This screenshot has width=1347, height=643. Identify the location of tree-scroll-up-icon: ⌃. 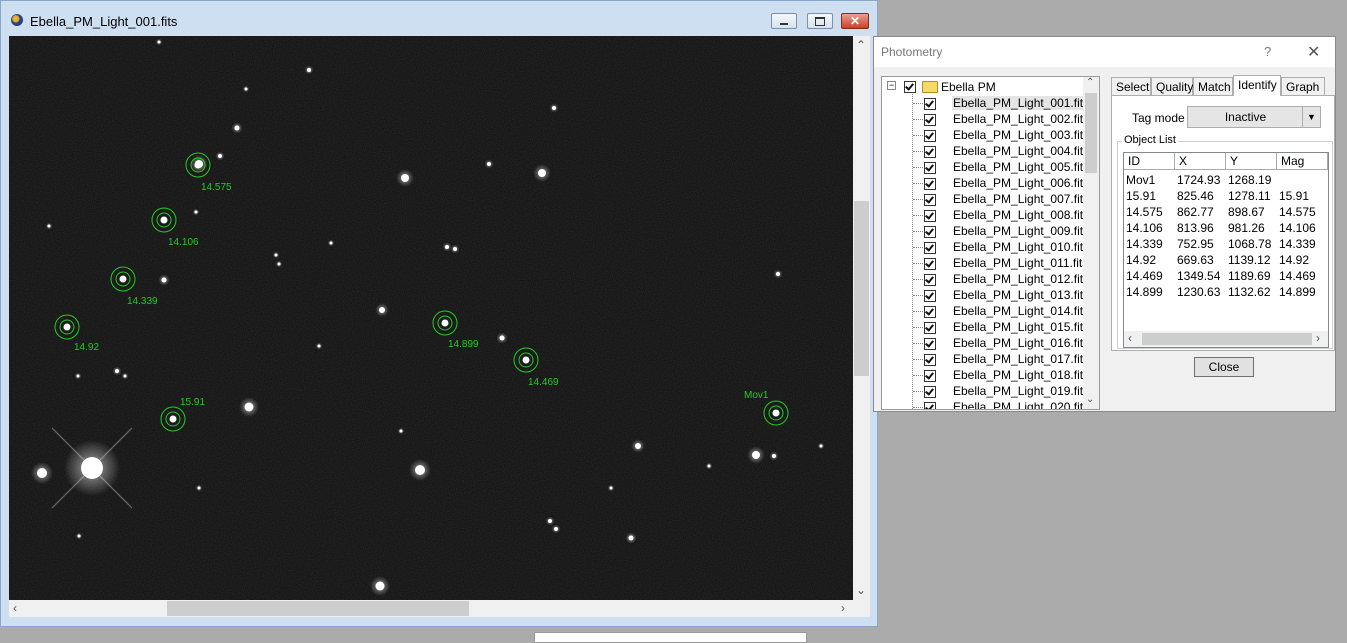
(1090, 83).